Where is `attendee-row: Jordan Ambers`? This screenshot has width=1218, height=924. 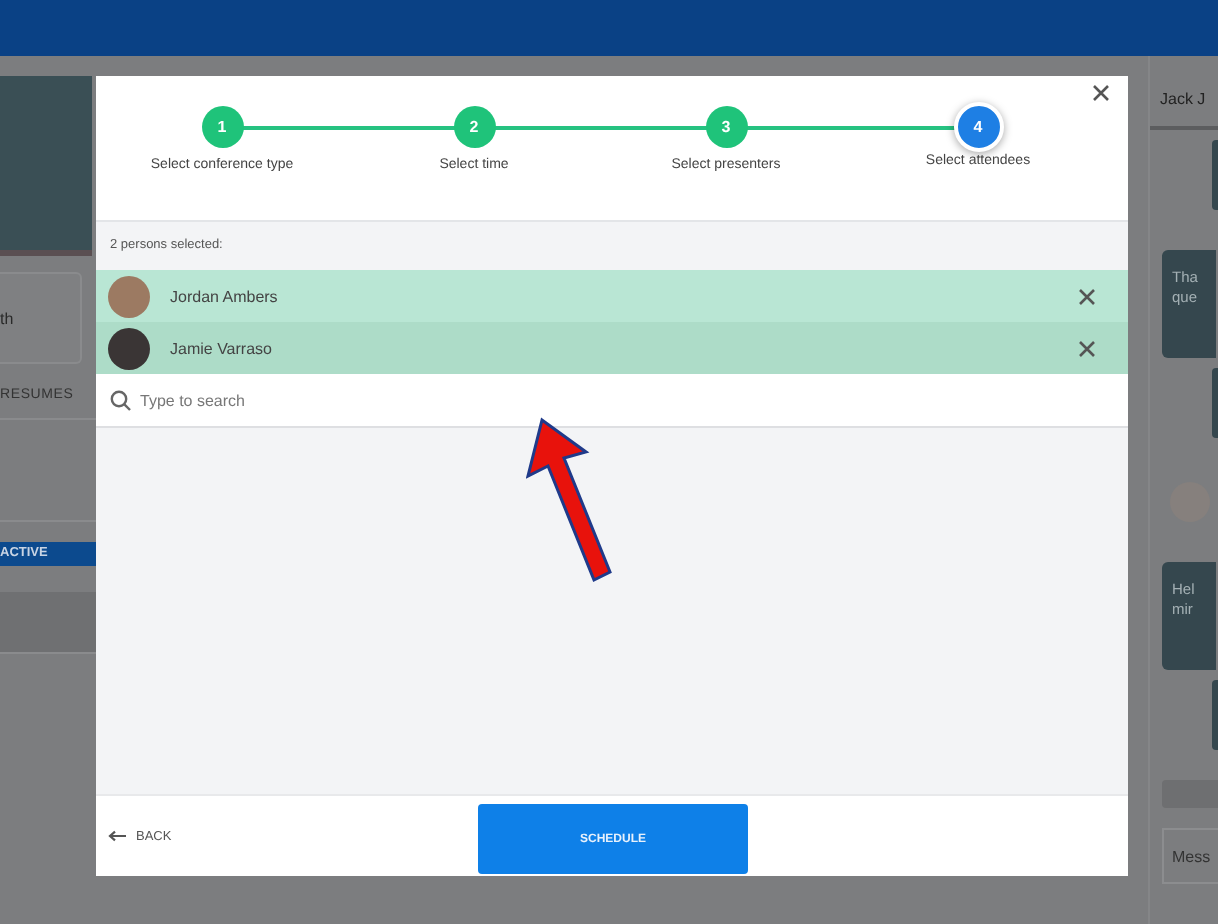 attendee-row: Jordan Ambers is located at coordinates (612, 296).